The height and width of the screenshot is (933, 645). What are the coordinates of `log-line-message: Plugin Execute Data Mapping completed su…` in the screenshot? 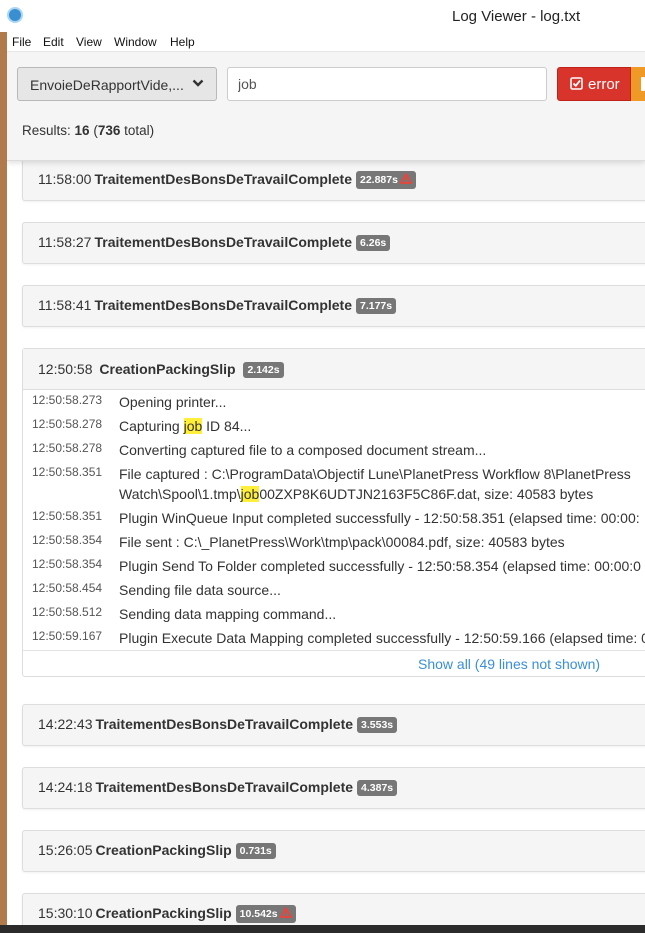 It's located at (382, 638).